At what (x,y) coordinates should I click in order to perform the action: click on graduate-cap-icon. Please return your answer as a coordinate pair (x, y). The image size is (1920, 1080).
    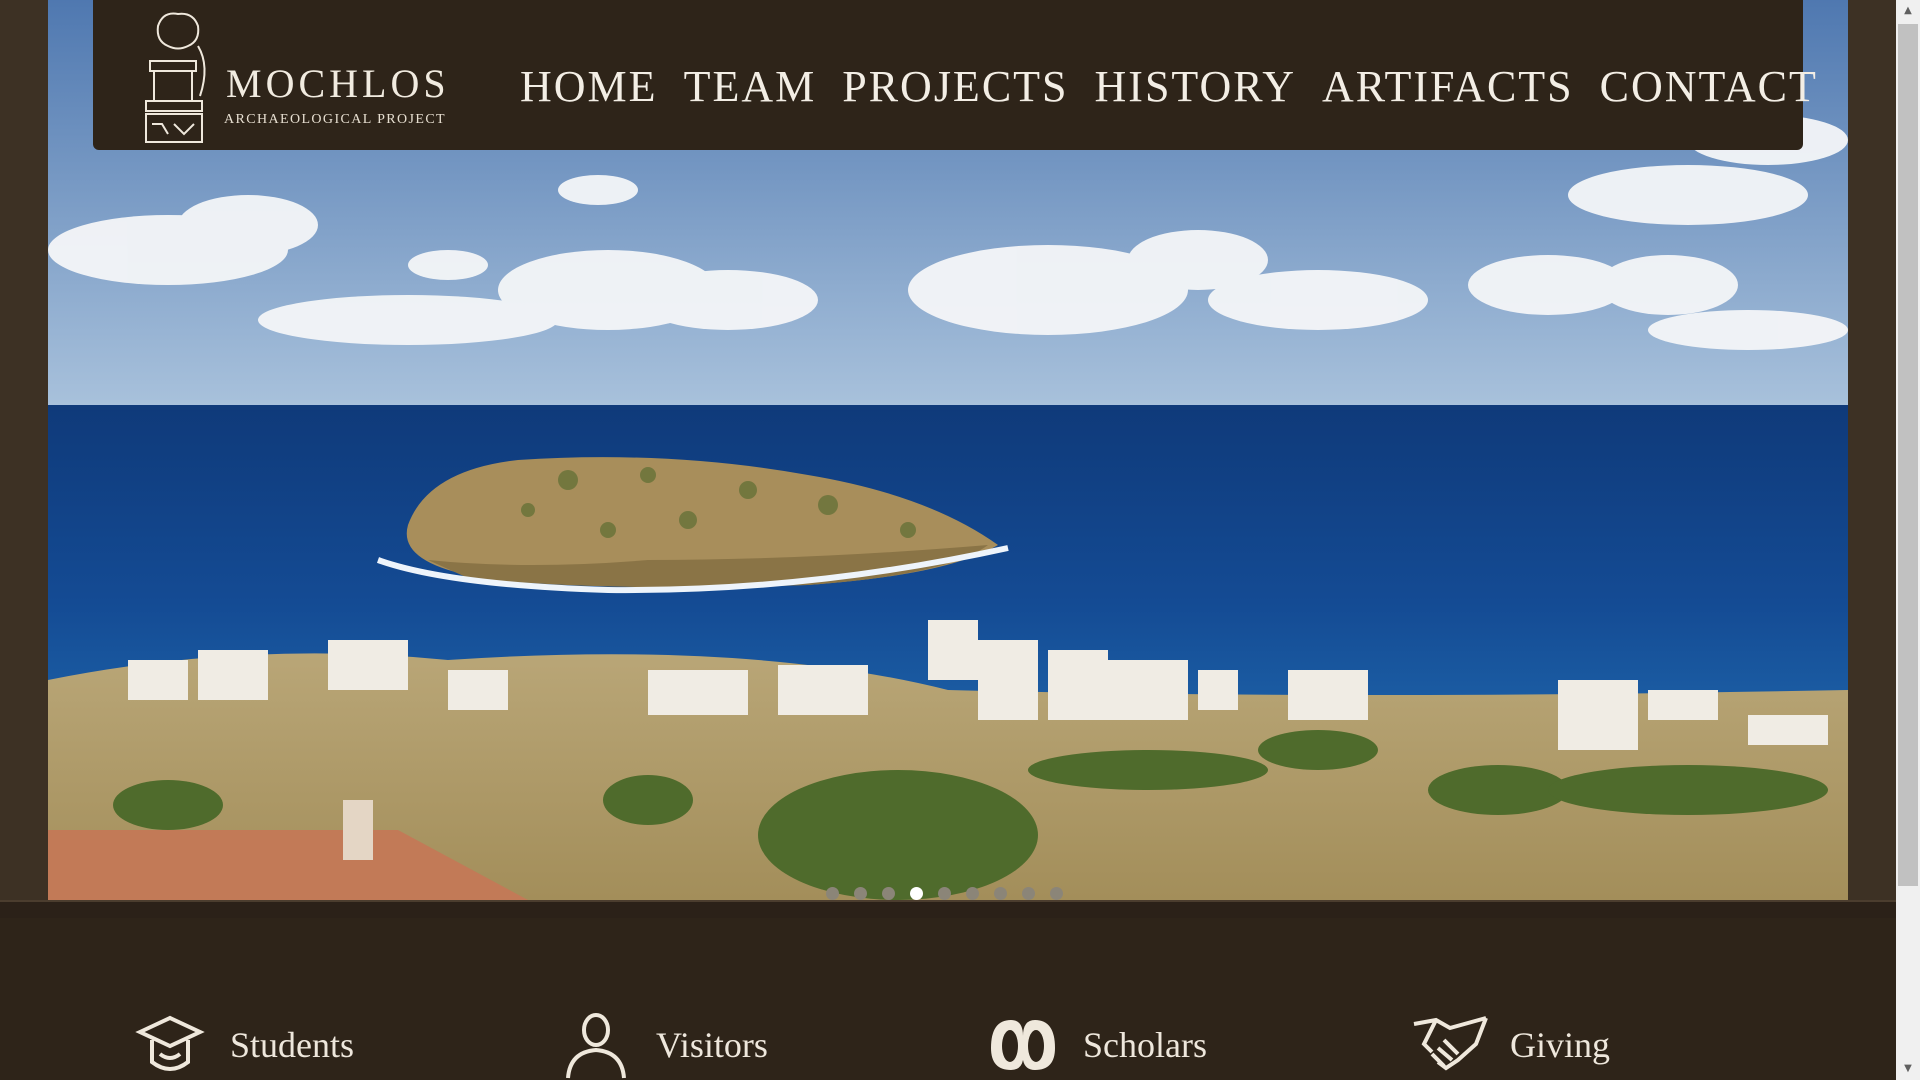
    Looking at the image, I should click on (170, 1043).